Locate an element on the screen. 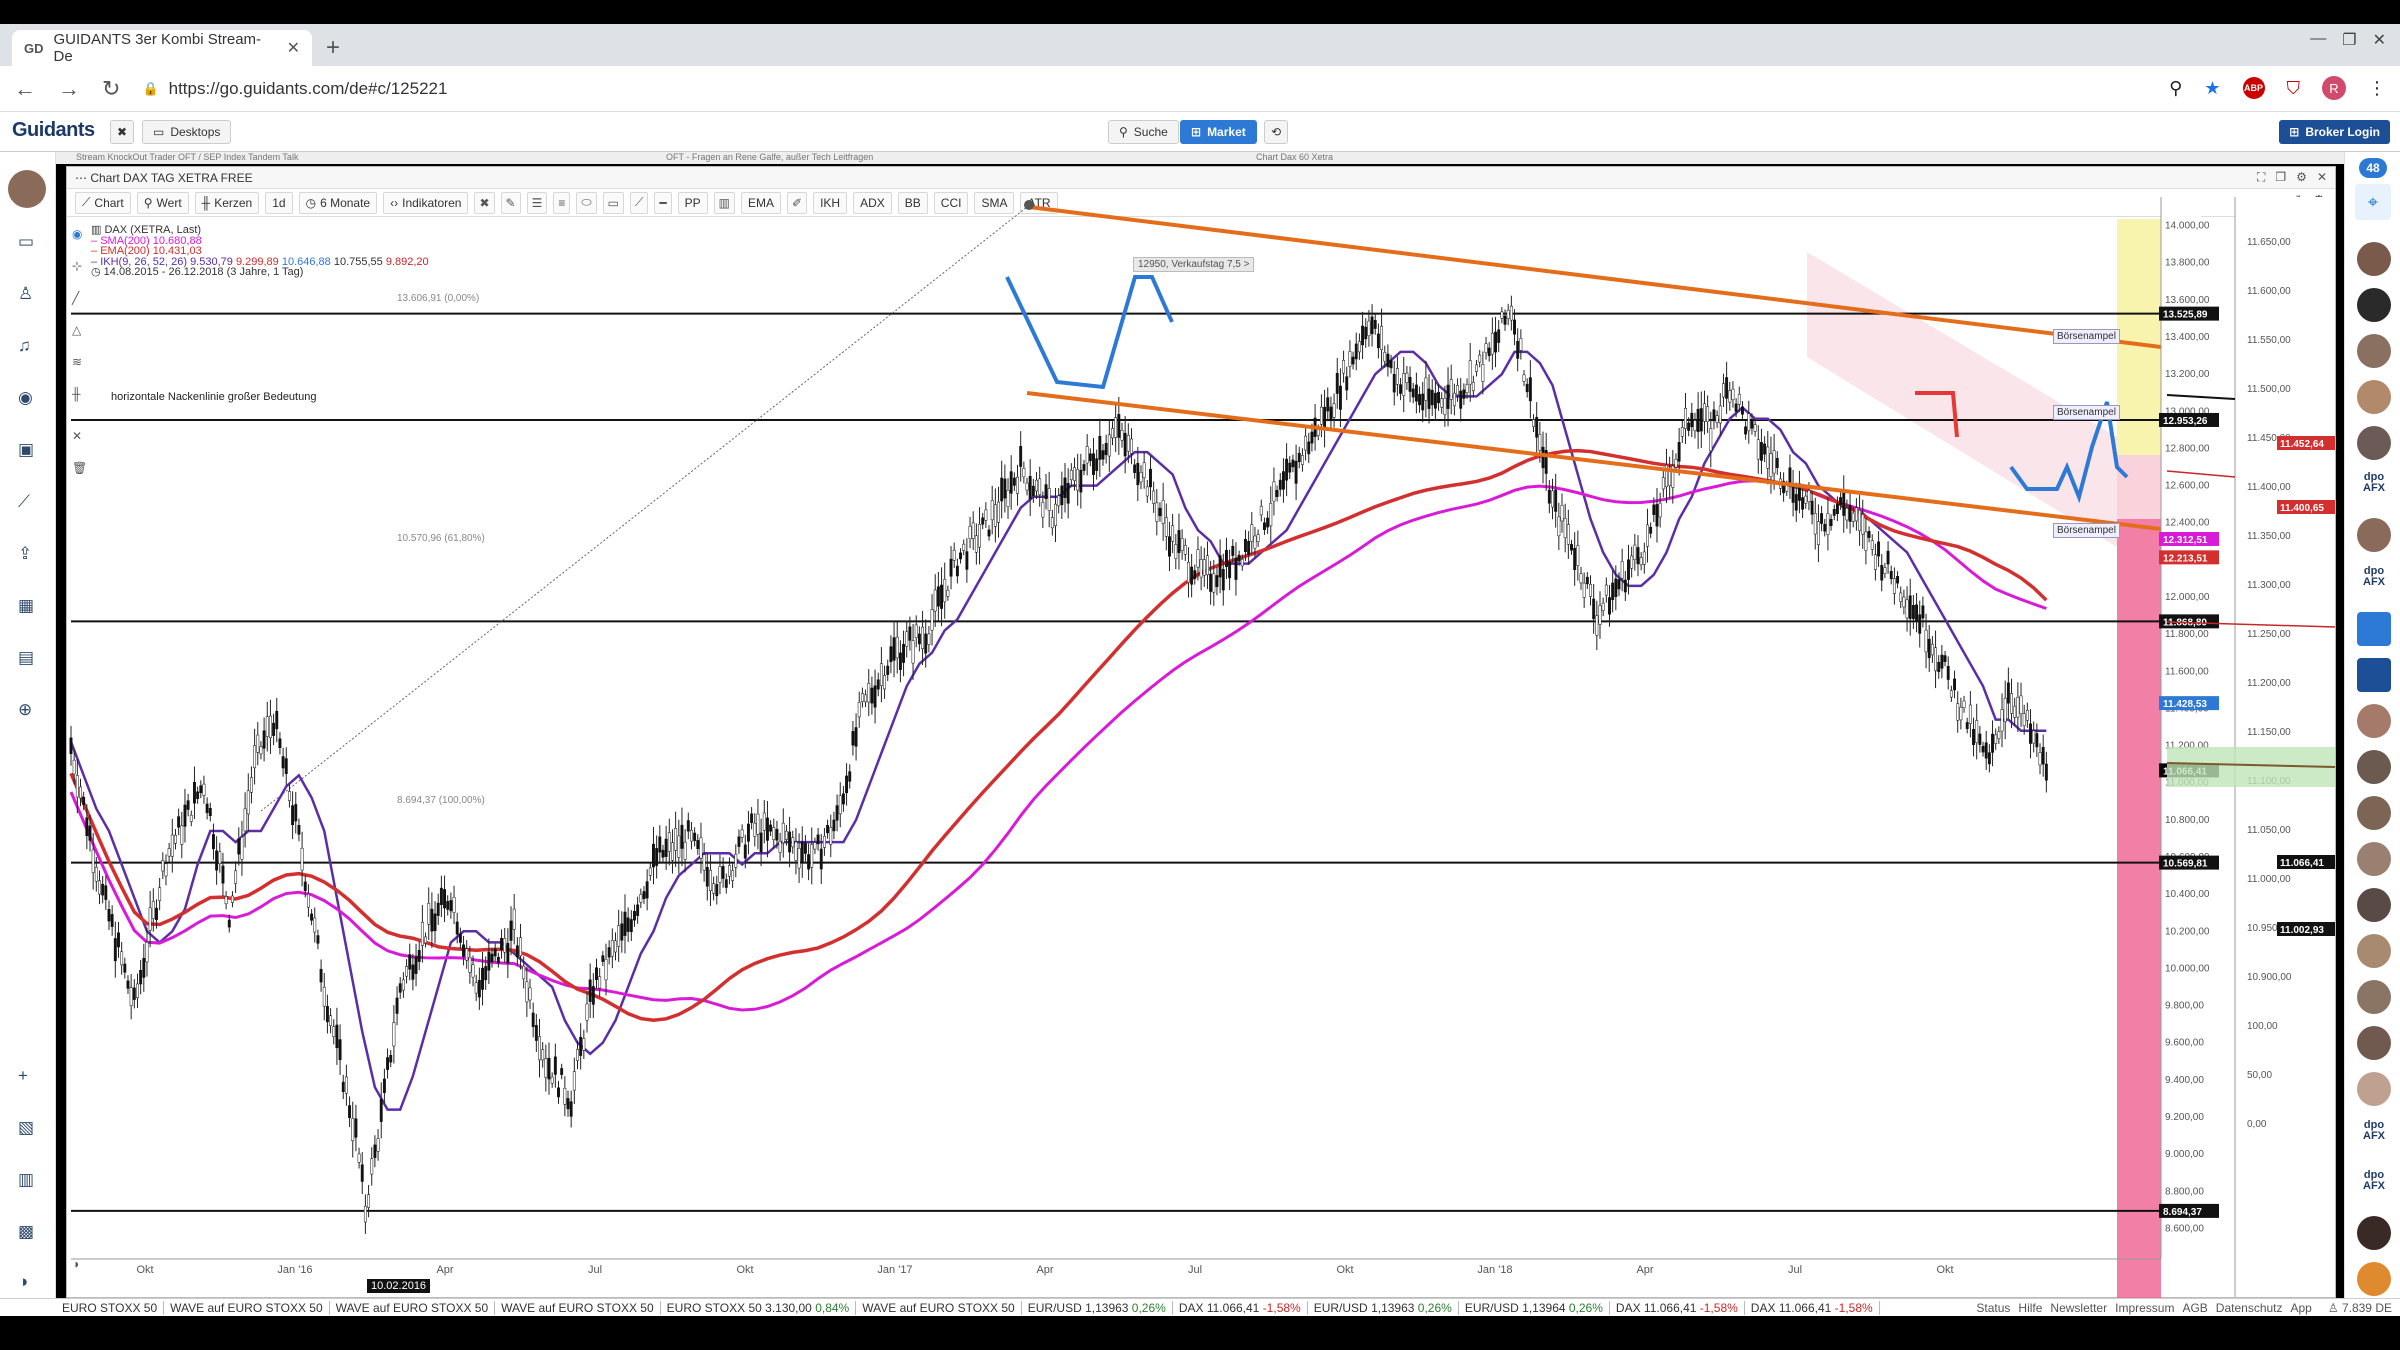  subtab-3: Chart Dax 60 Xetra is located at coordinates (1294, 157).